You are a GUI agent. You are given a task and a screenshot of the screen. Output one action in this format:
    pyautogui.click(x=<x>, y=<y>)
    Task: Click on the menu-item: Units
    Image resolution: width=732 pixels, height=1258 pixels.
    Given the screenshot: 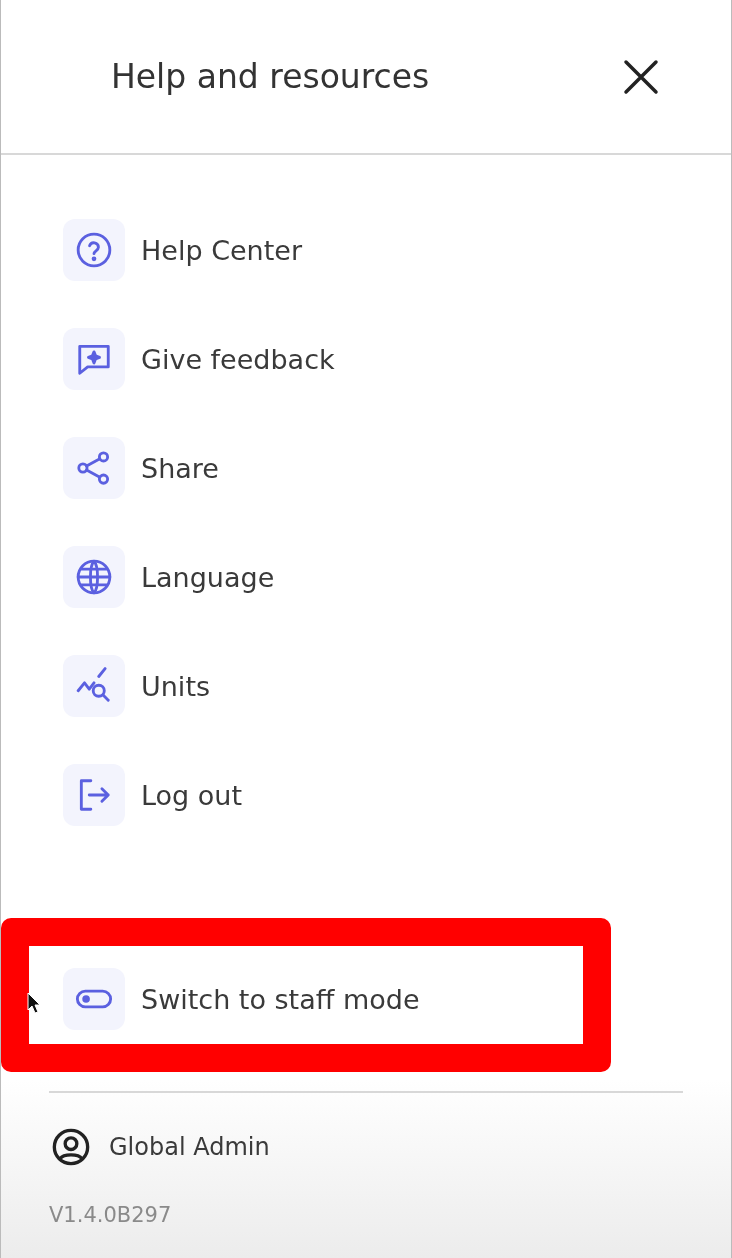 What is the action you would take?
    pyautogui.click(x=397, y=686)
    